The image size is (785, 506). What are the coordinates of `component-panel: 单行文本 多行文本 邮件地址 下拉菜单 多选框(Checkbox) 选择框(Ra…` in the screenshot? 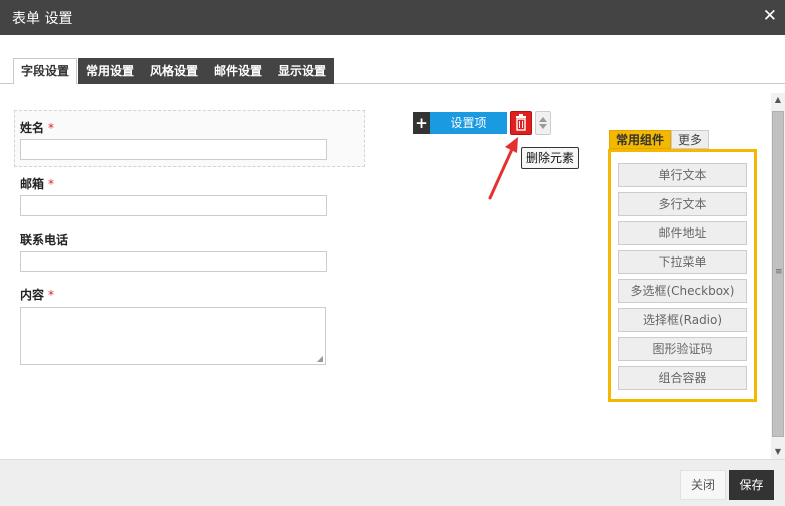 It's located at (682, 275).